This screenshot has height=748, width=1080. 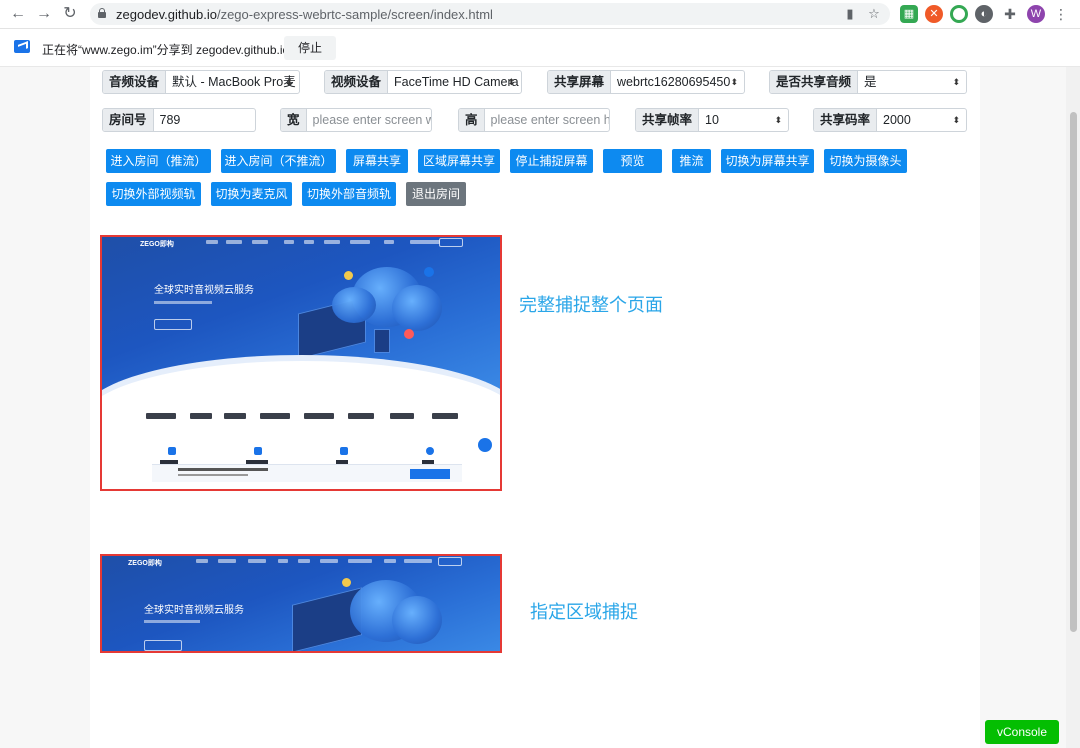 I want to click on height-label: 高, so click(x=472, y=120).